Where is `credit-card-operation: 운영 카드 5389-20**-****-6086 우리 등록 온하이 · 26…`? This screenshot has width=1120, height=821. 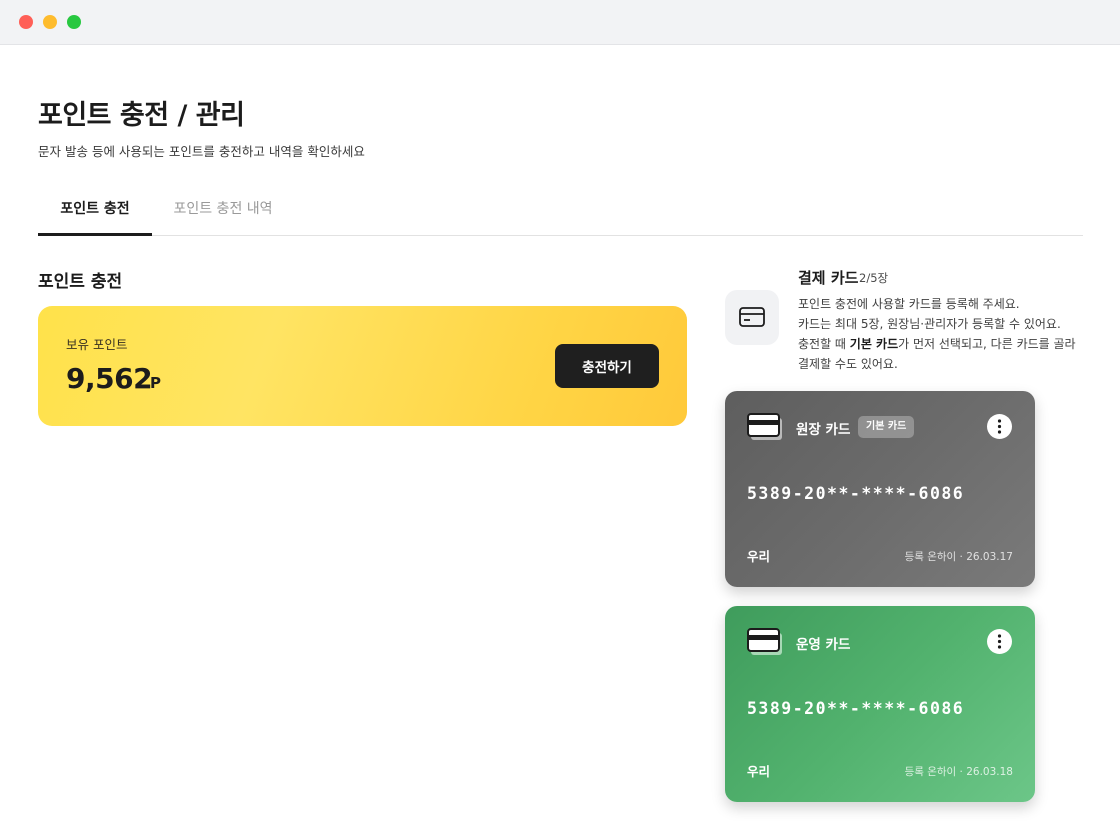 credit-card-operation: 운영 카드 5389-20**-****-6086 우리 등록 온하이 · 26… is located at coordinates (880, 704).